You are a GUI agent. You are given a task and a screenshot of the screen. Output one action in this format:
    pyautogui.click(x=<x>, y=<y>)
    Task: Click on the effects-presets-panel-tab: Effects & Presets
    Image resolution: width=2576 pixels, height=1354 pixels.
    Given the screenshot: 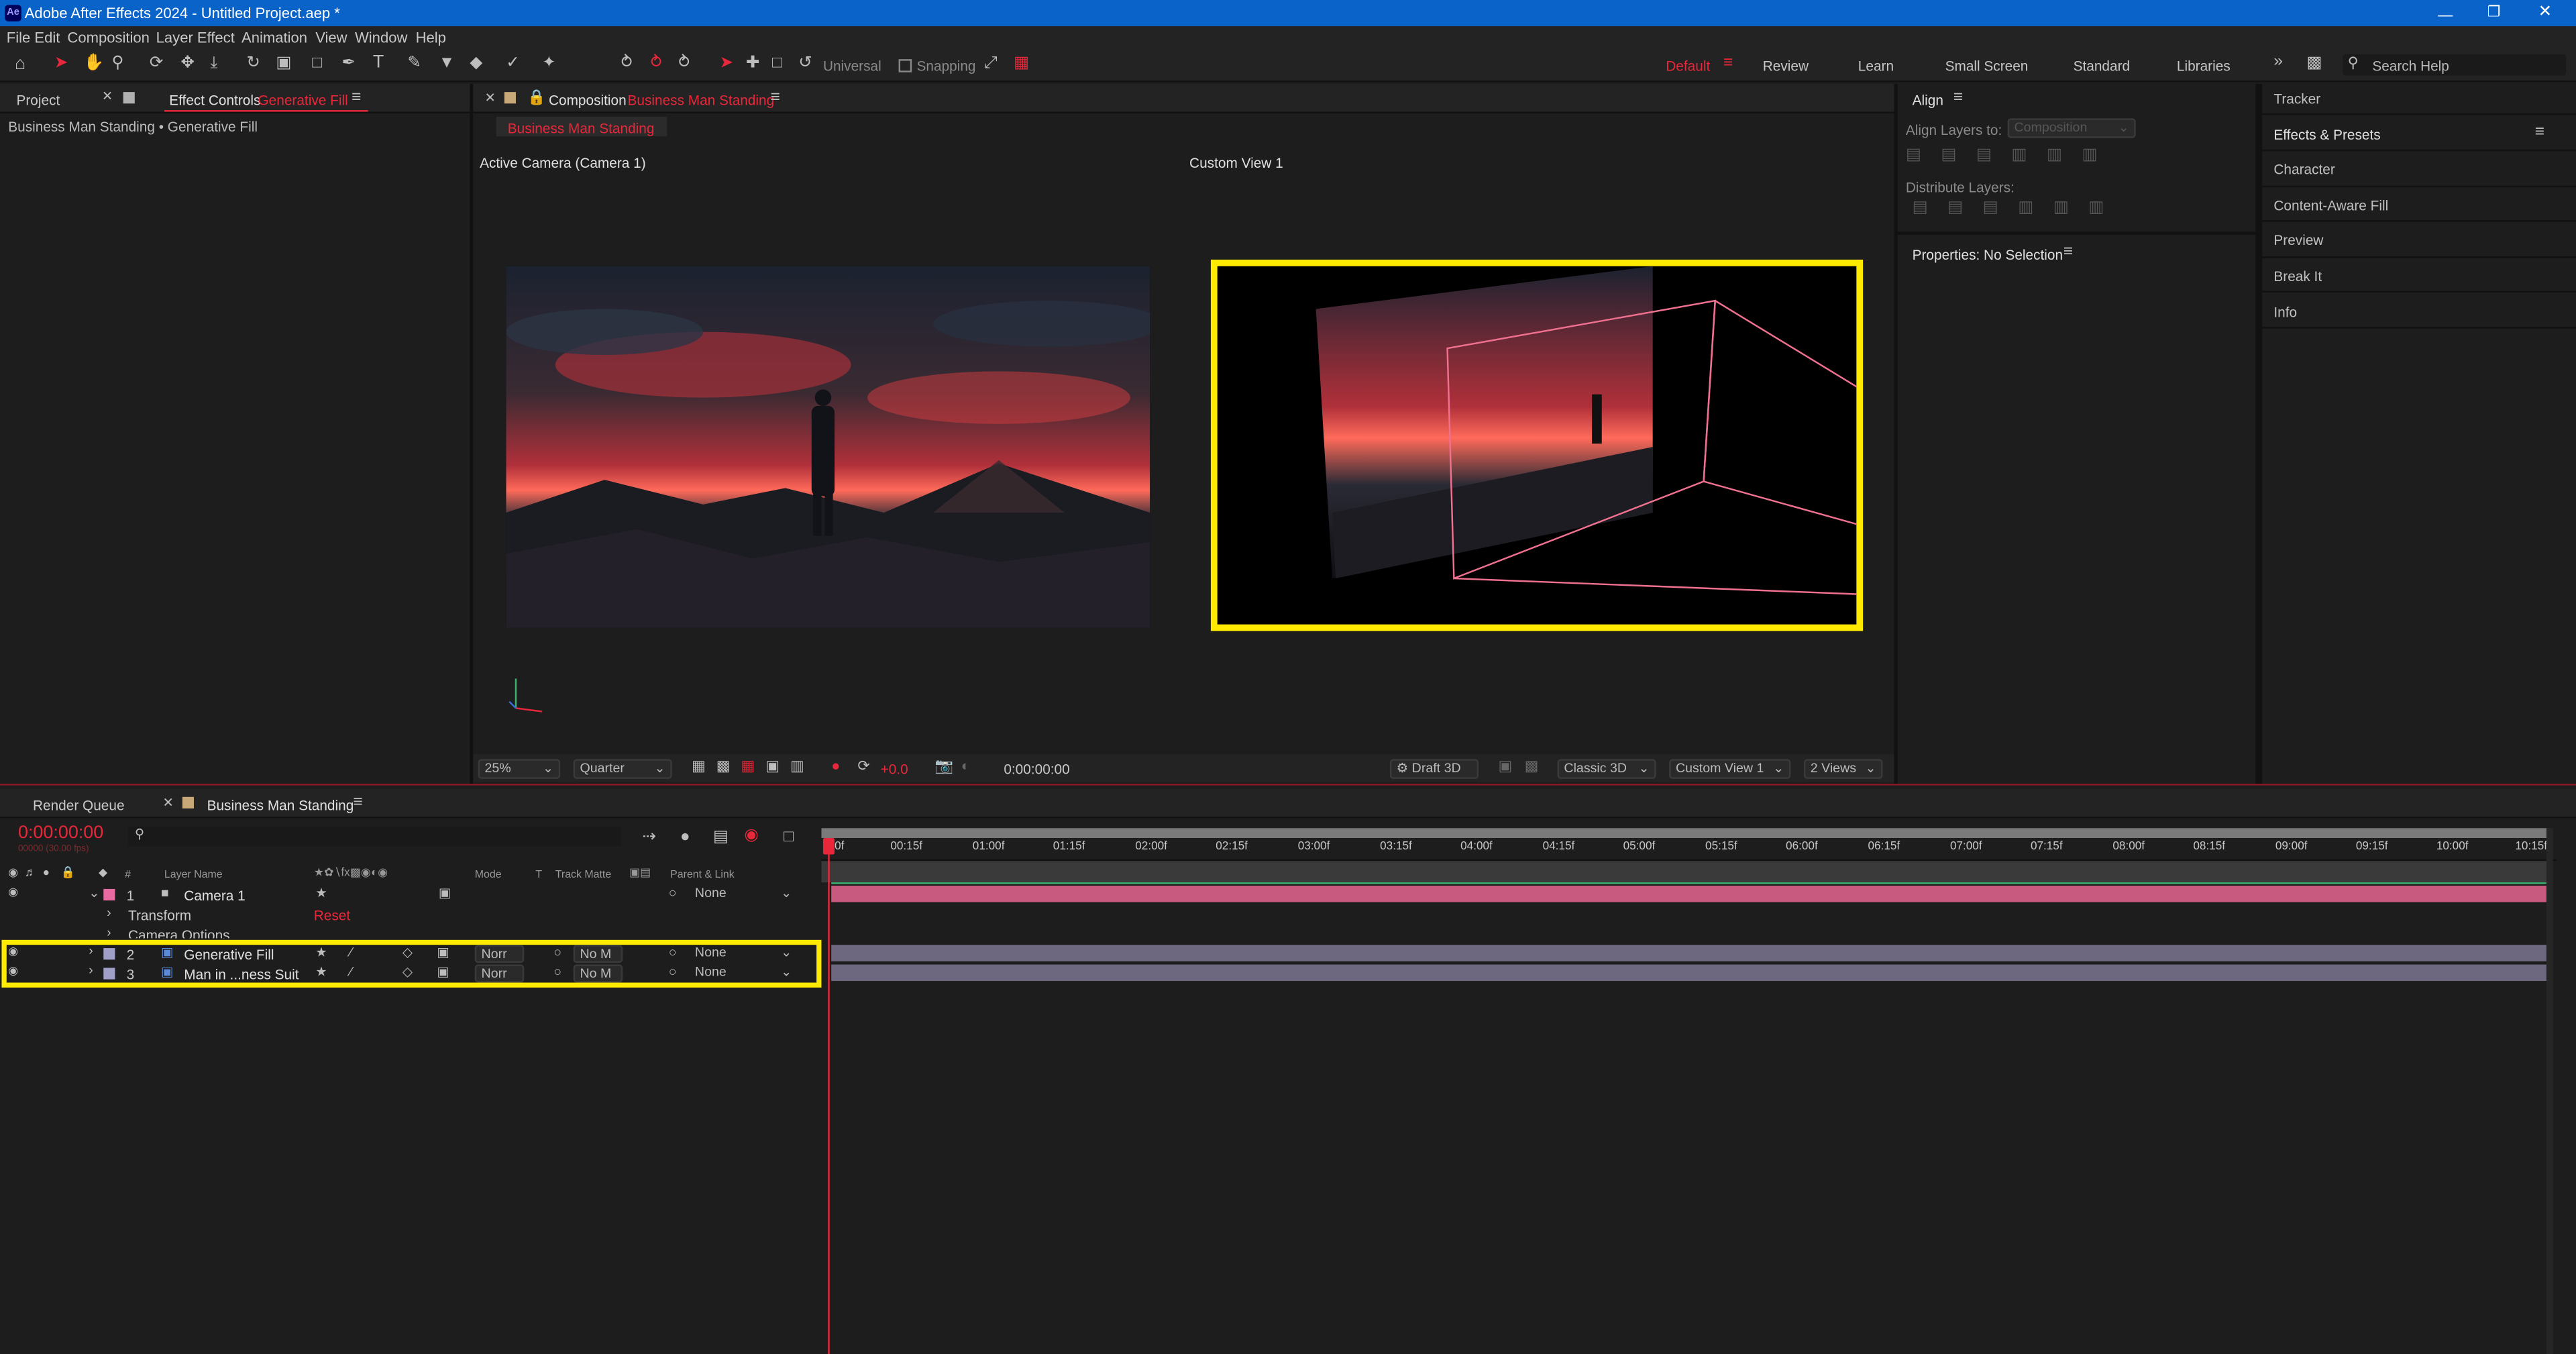 What is the action you would take?
    pyautogui.click(x=2326, y=135)
    